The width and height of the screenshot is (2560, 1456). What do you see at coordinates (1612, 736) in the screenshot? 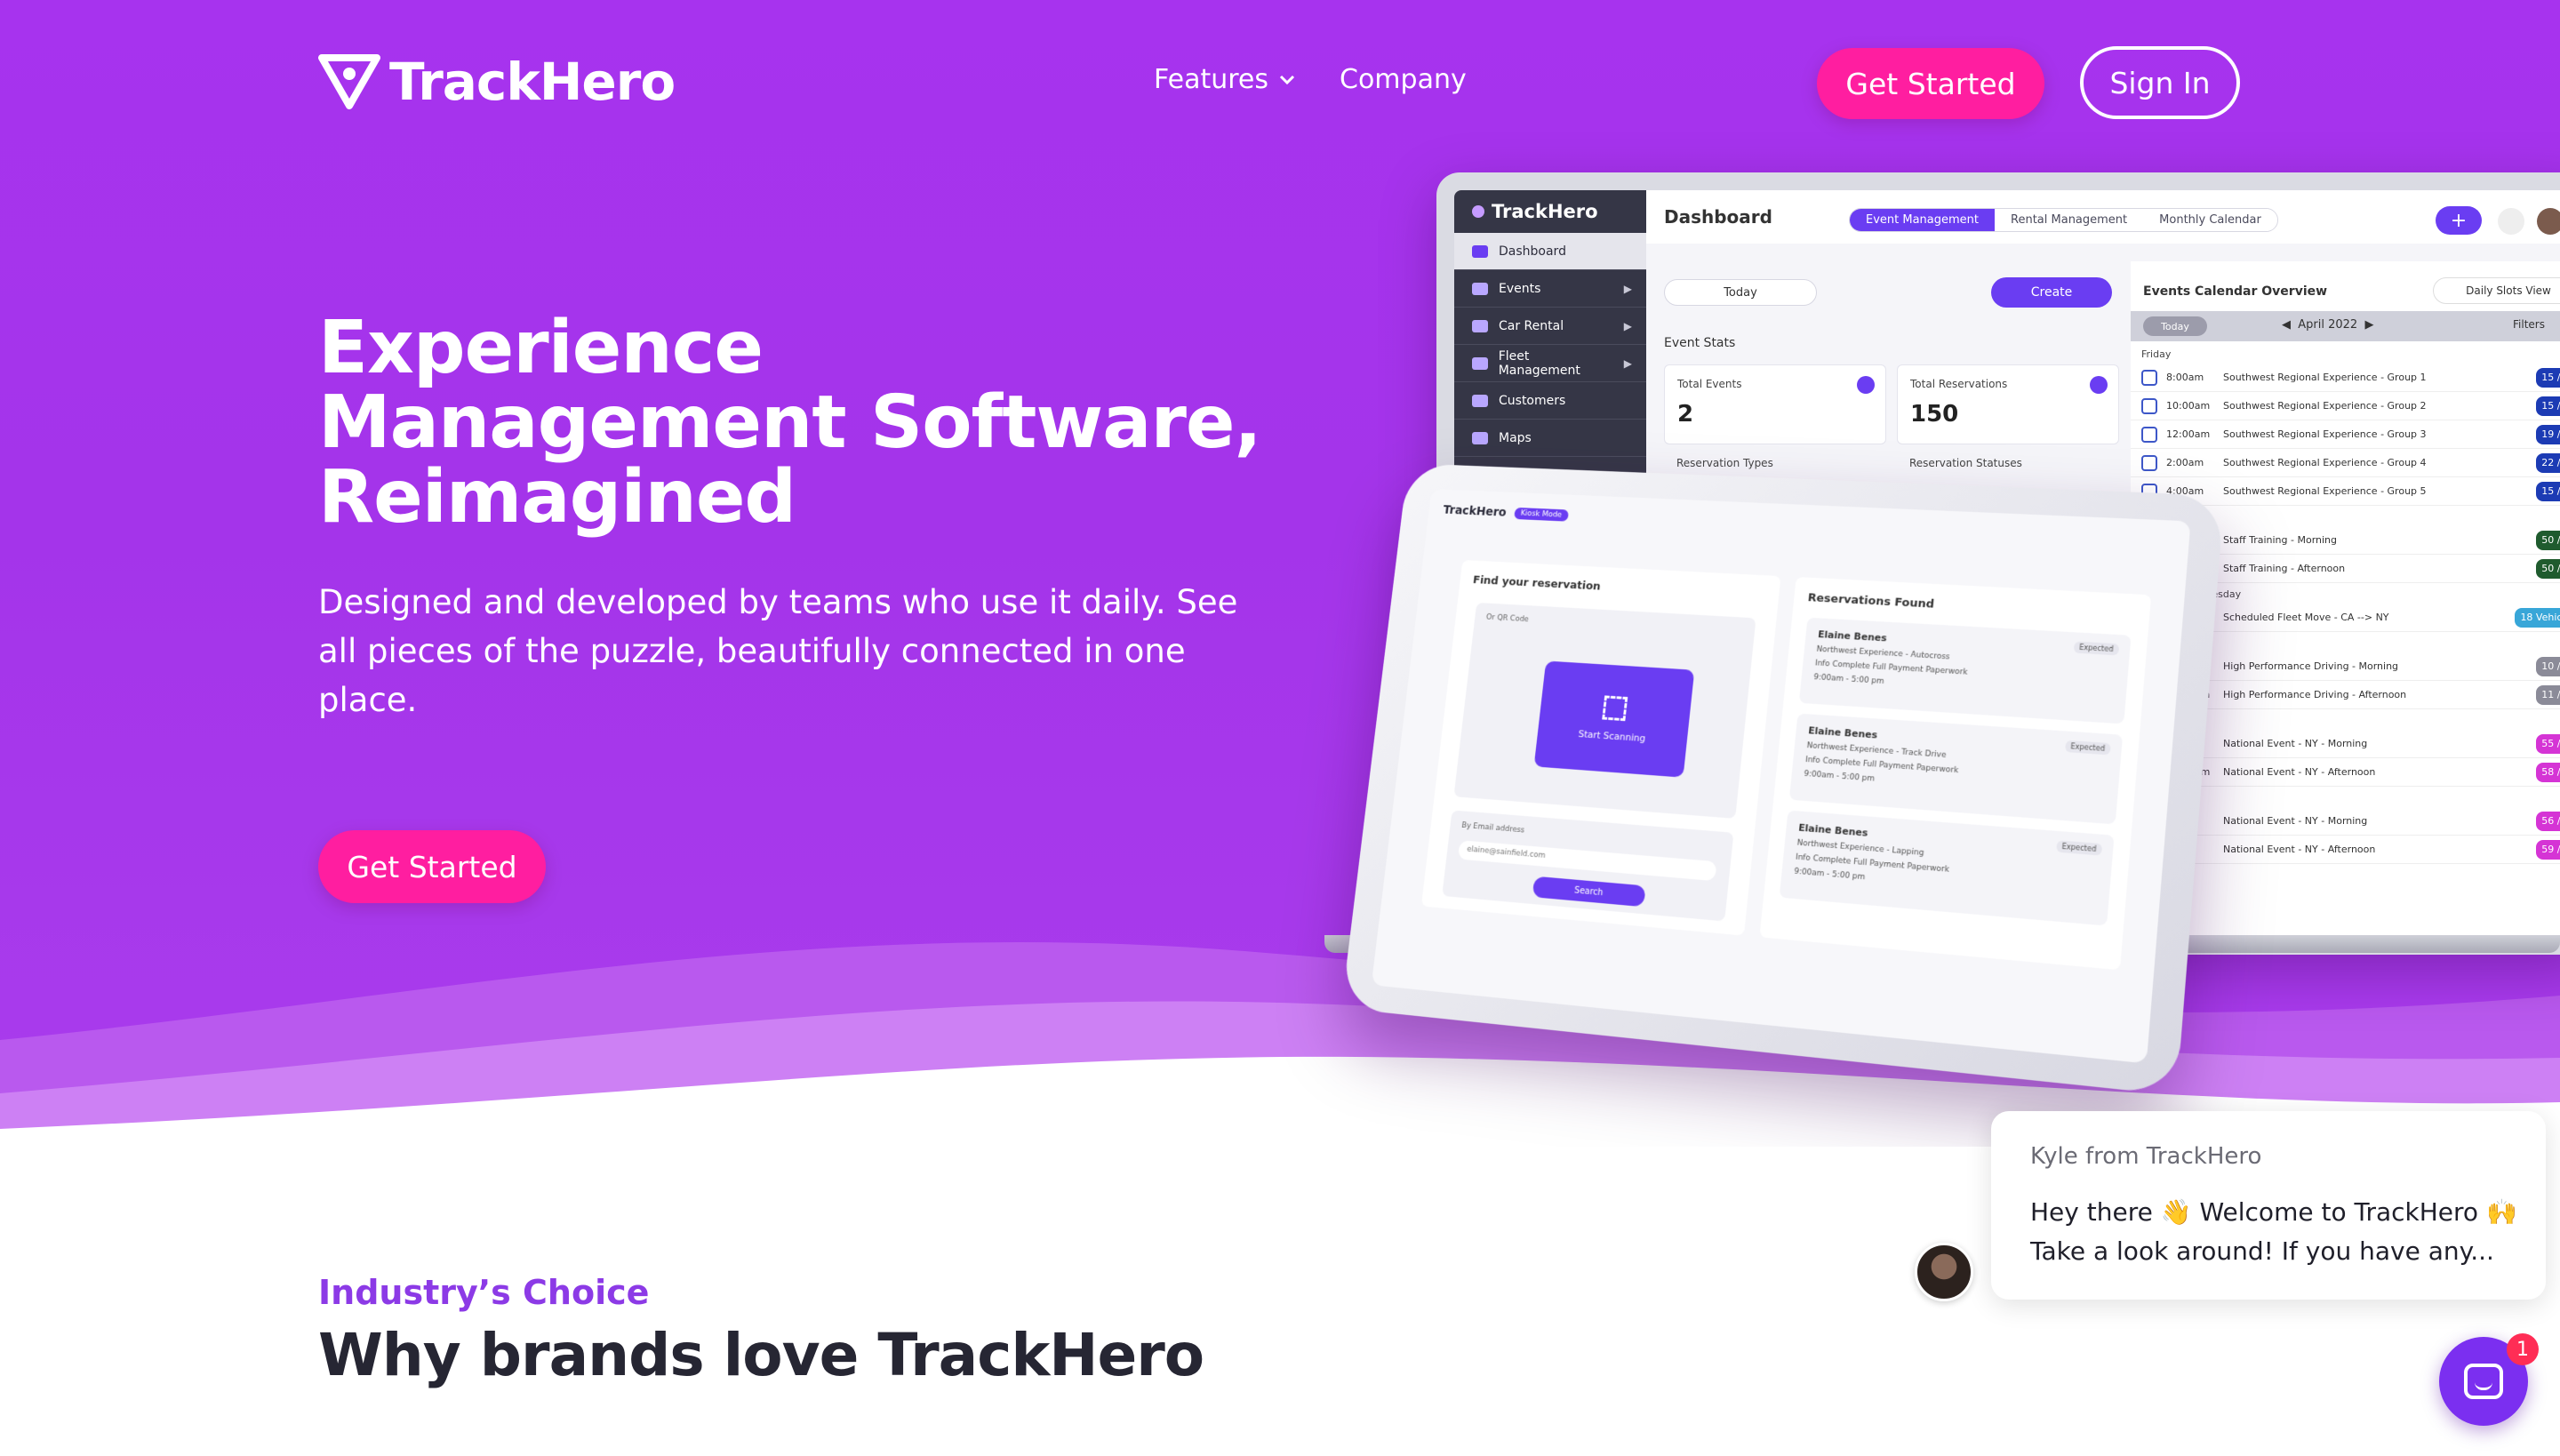
I see `start-scanning-label: Start Scanning` at bounding box center [1612, 736].